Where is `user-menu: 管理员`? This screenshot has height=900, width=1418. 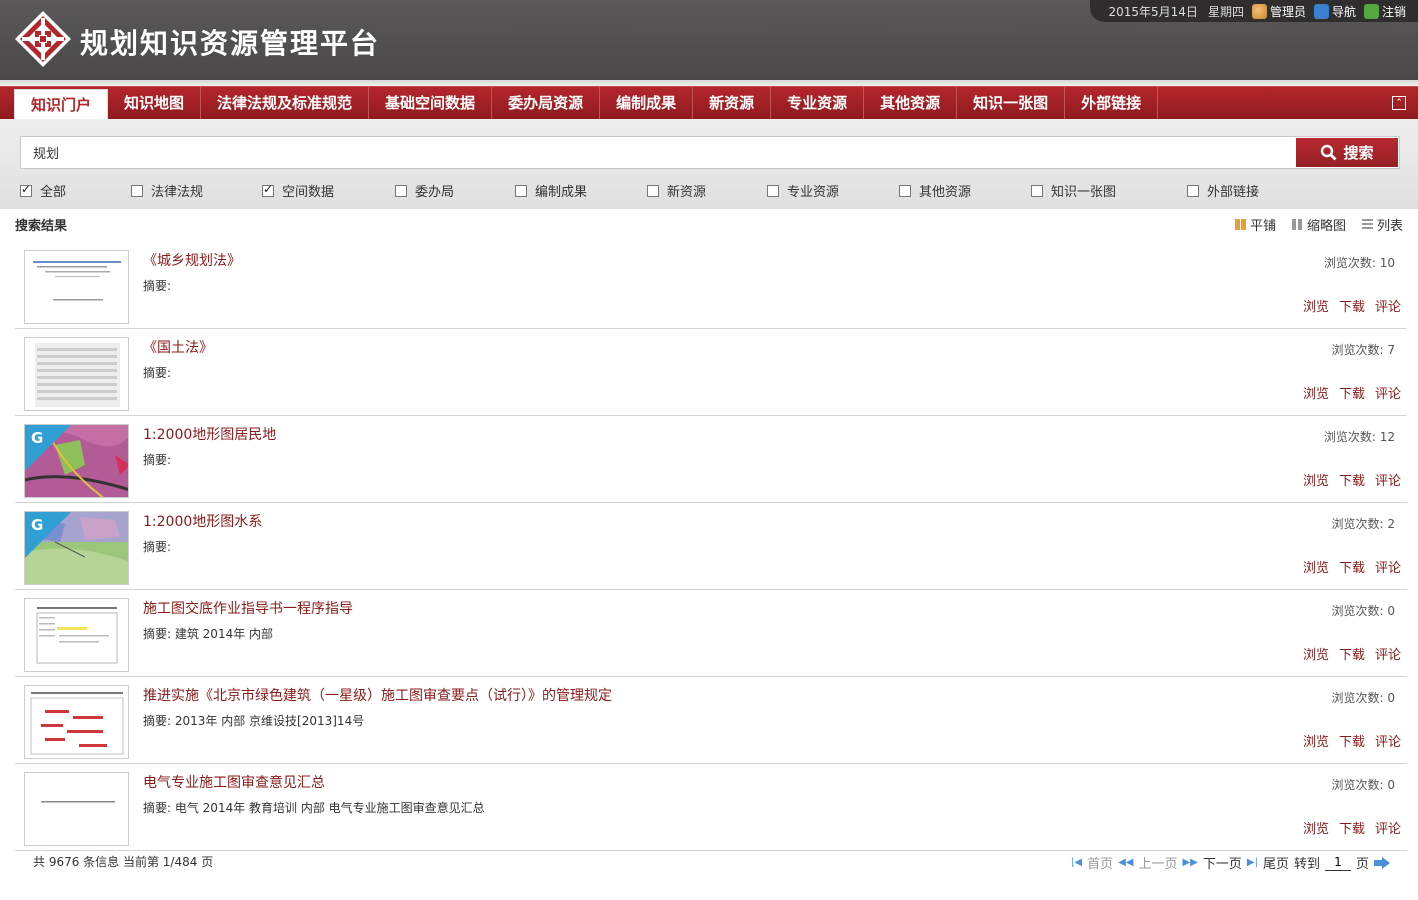
user-menu: 管理员 is located at coordinates (1278, 11).